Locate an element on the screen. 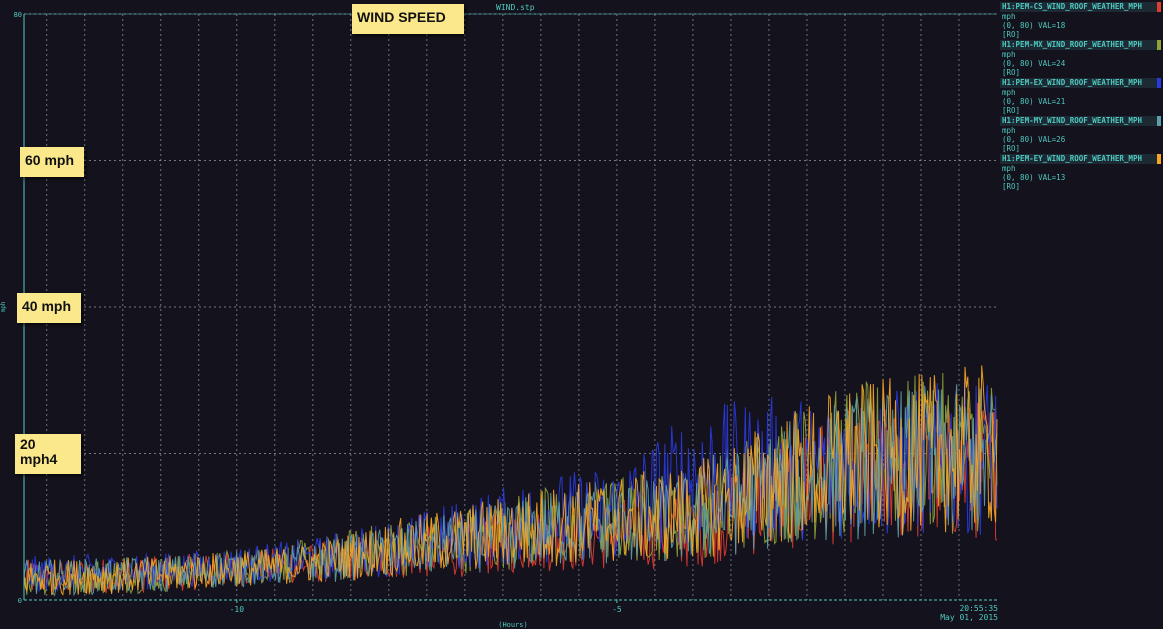 The image size is (1163, 629). sticky-note-60-mph-text: 60 mph is located at coordinates (50, 160).